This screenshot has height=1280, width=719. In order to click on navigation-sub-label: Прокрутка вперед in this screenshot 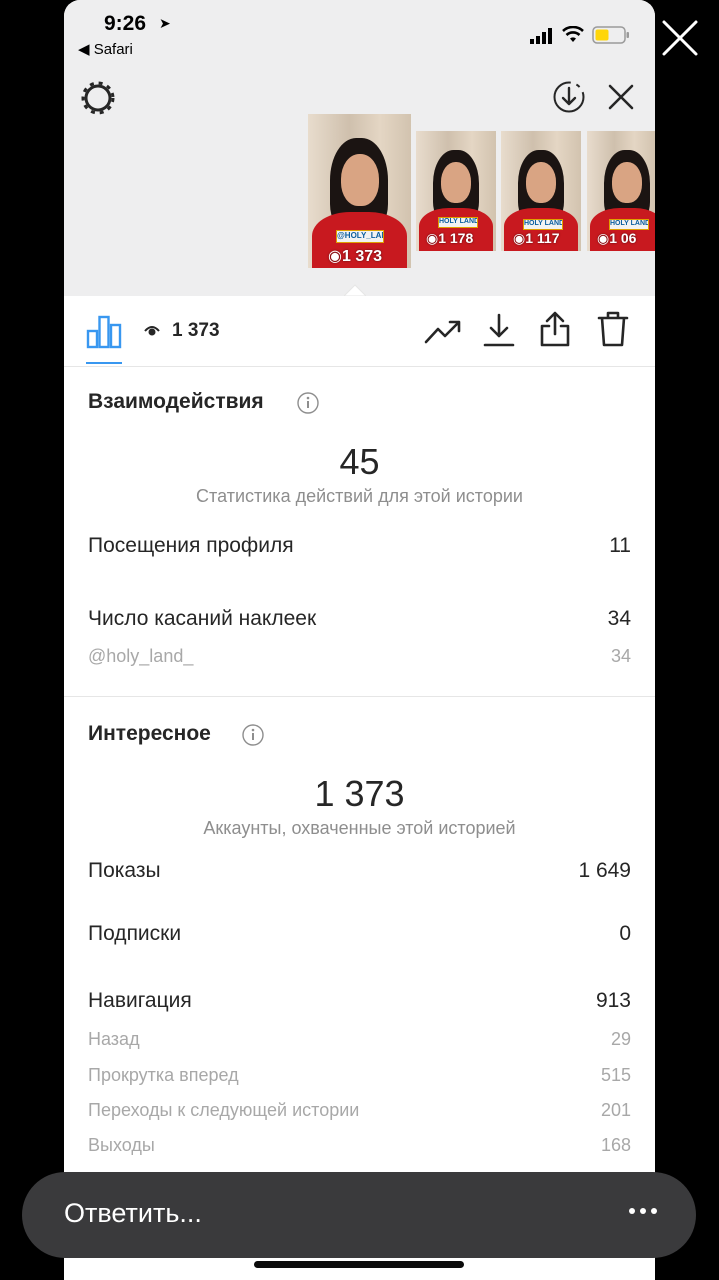, I will do `click(163, 1075)`.